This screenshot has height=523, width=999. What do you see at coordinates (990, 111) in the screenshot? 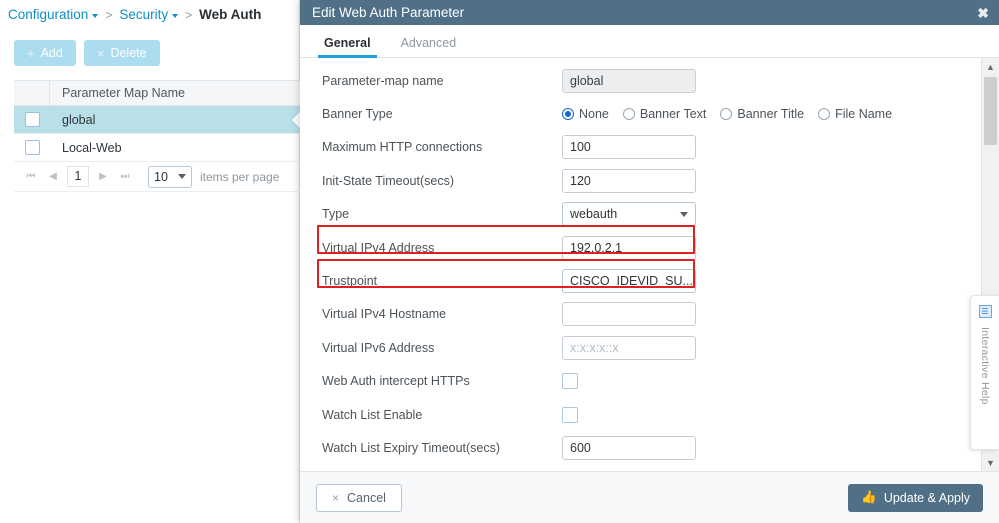
I see `scrollbar-thumb` at bounding box center [990, 111].